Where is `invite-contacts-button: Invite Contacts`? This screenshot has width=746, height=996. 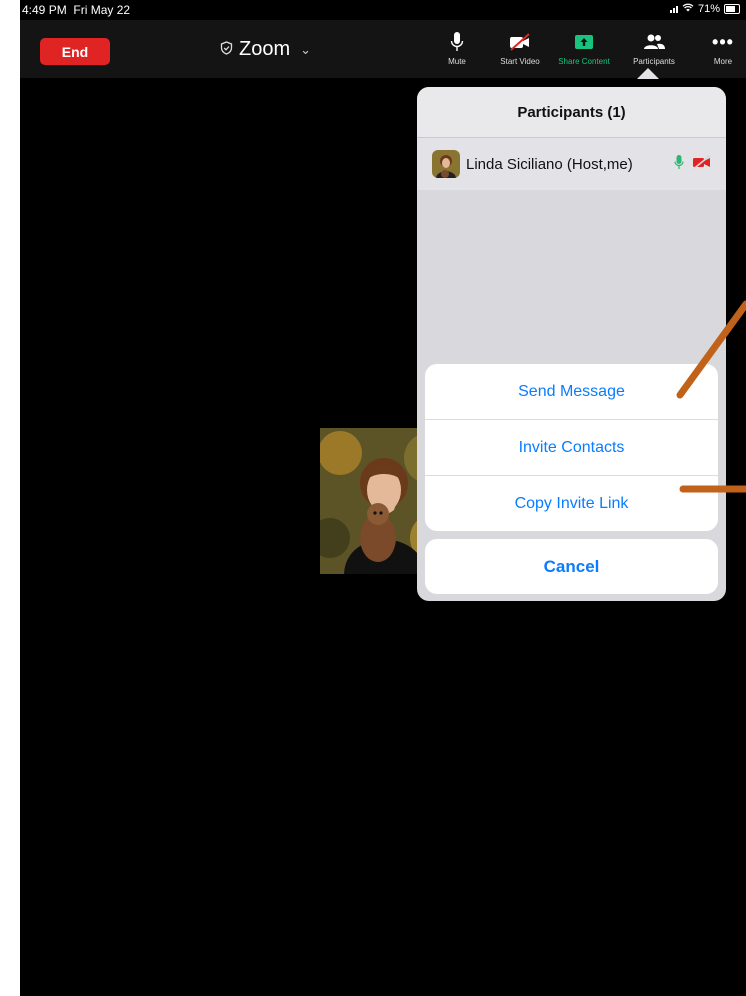
invite-contacts-button: Invite Contacts is located at coordinates (571, 448).